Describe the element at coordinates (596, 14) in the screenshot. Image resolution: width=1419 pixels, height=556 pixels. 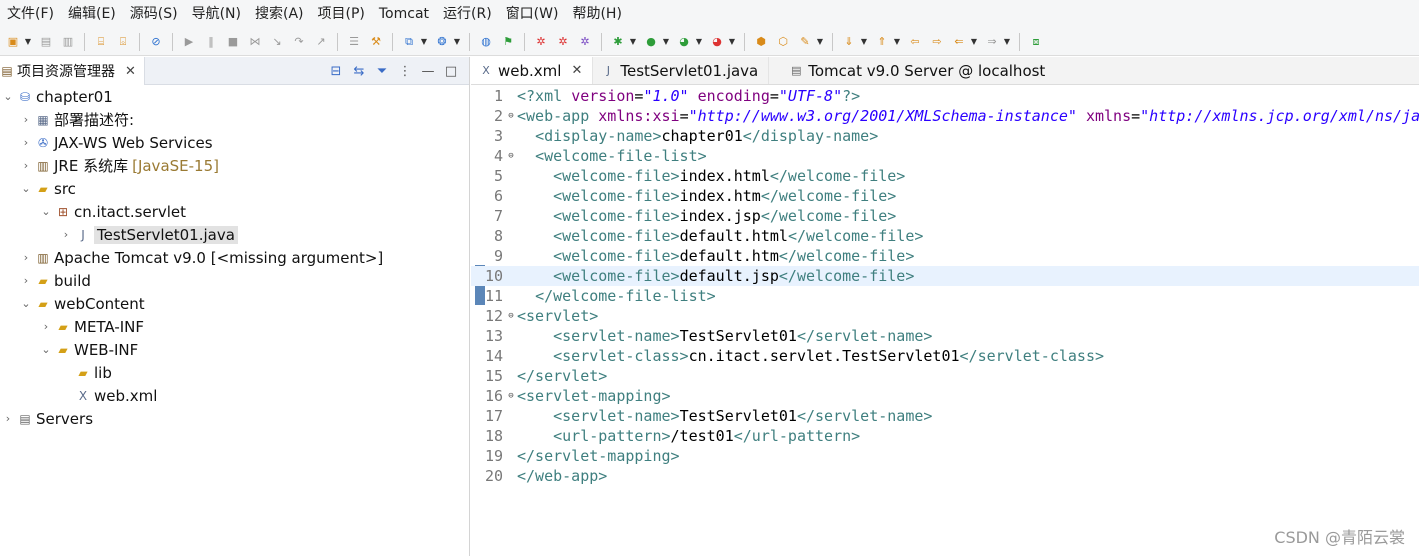
I see `menu-help: 帮助(H)` at that location.